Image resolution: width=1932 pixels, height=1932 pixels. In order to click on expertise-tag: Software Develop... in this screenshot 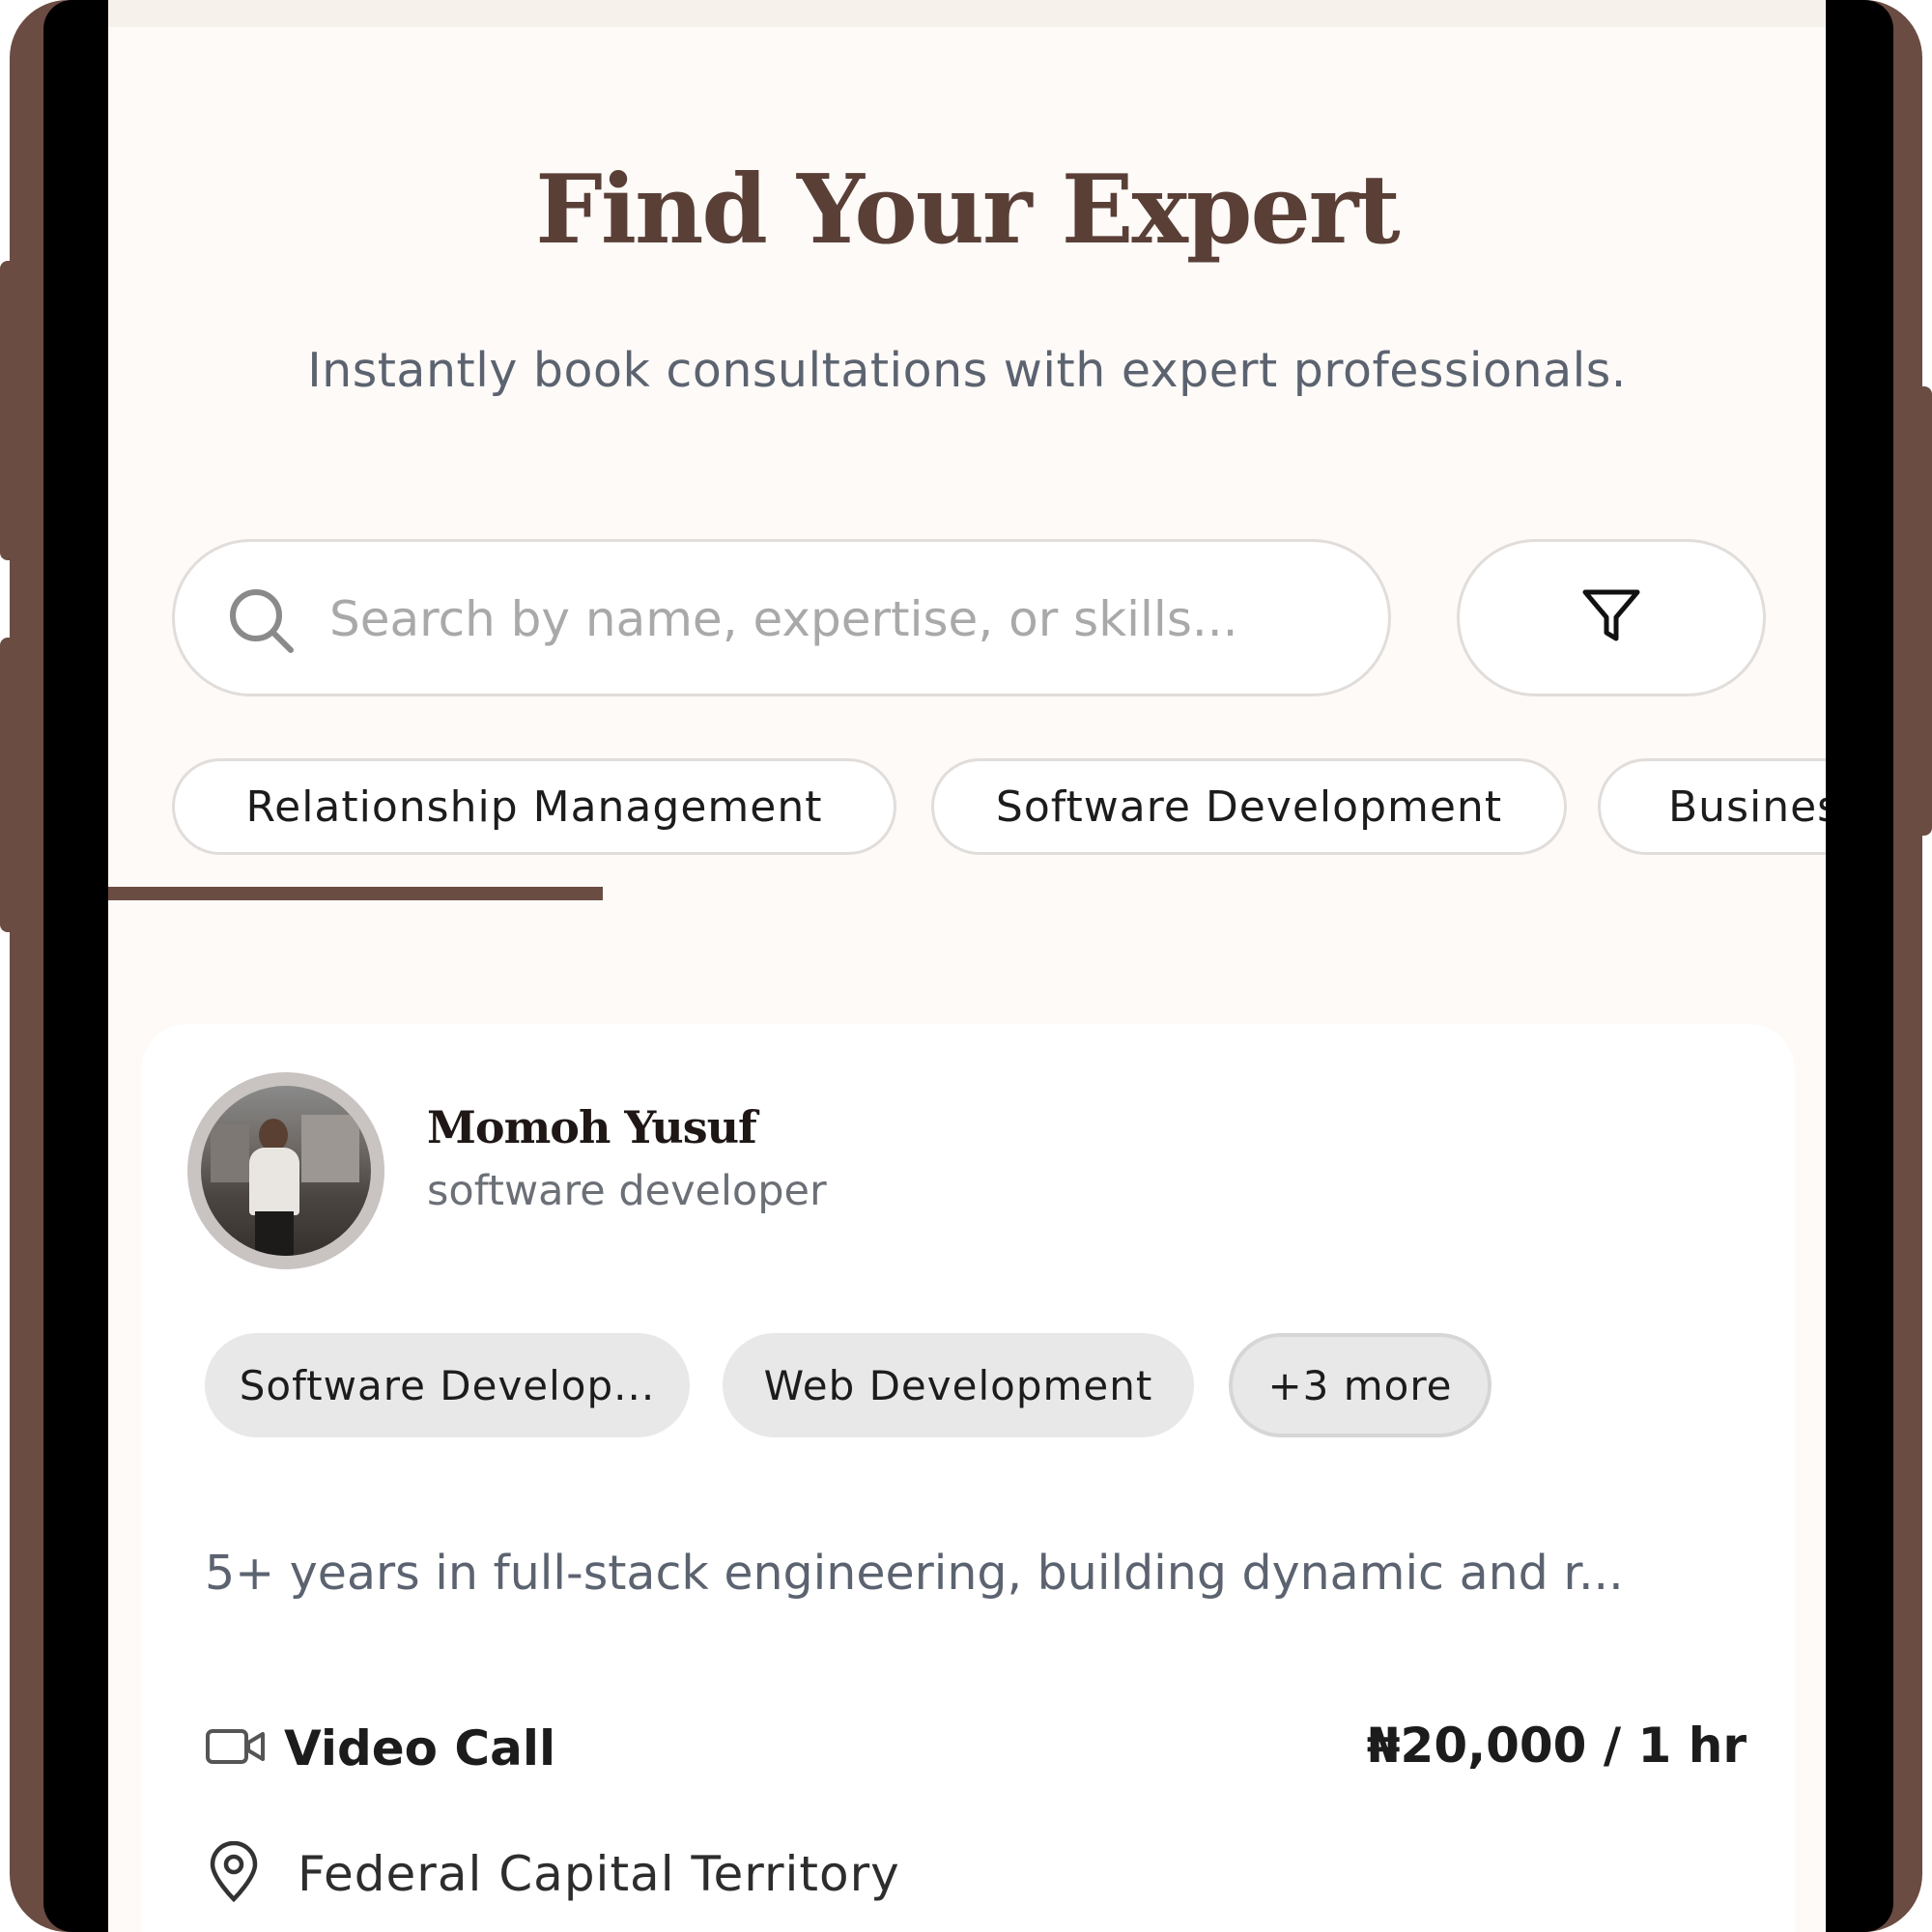, I will do `click(447, 1385)`.